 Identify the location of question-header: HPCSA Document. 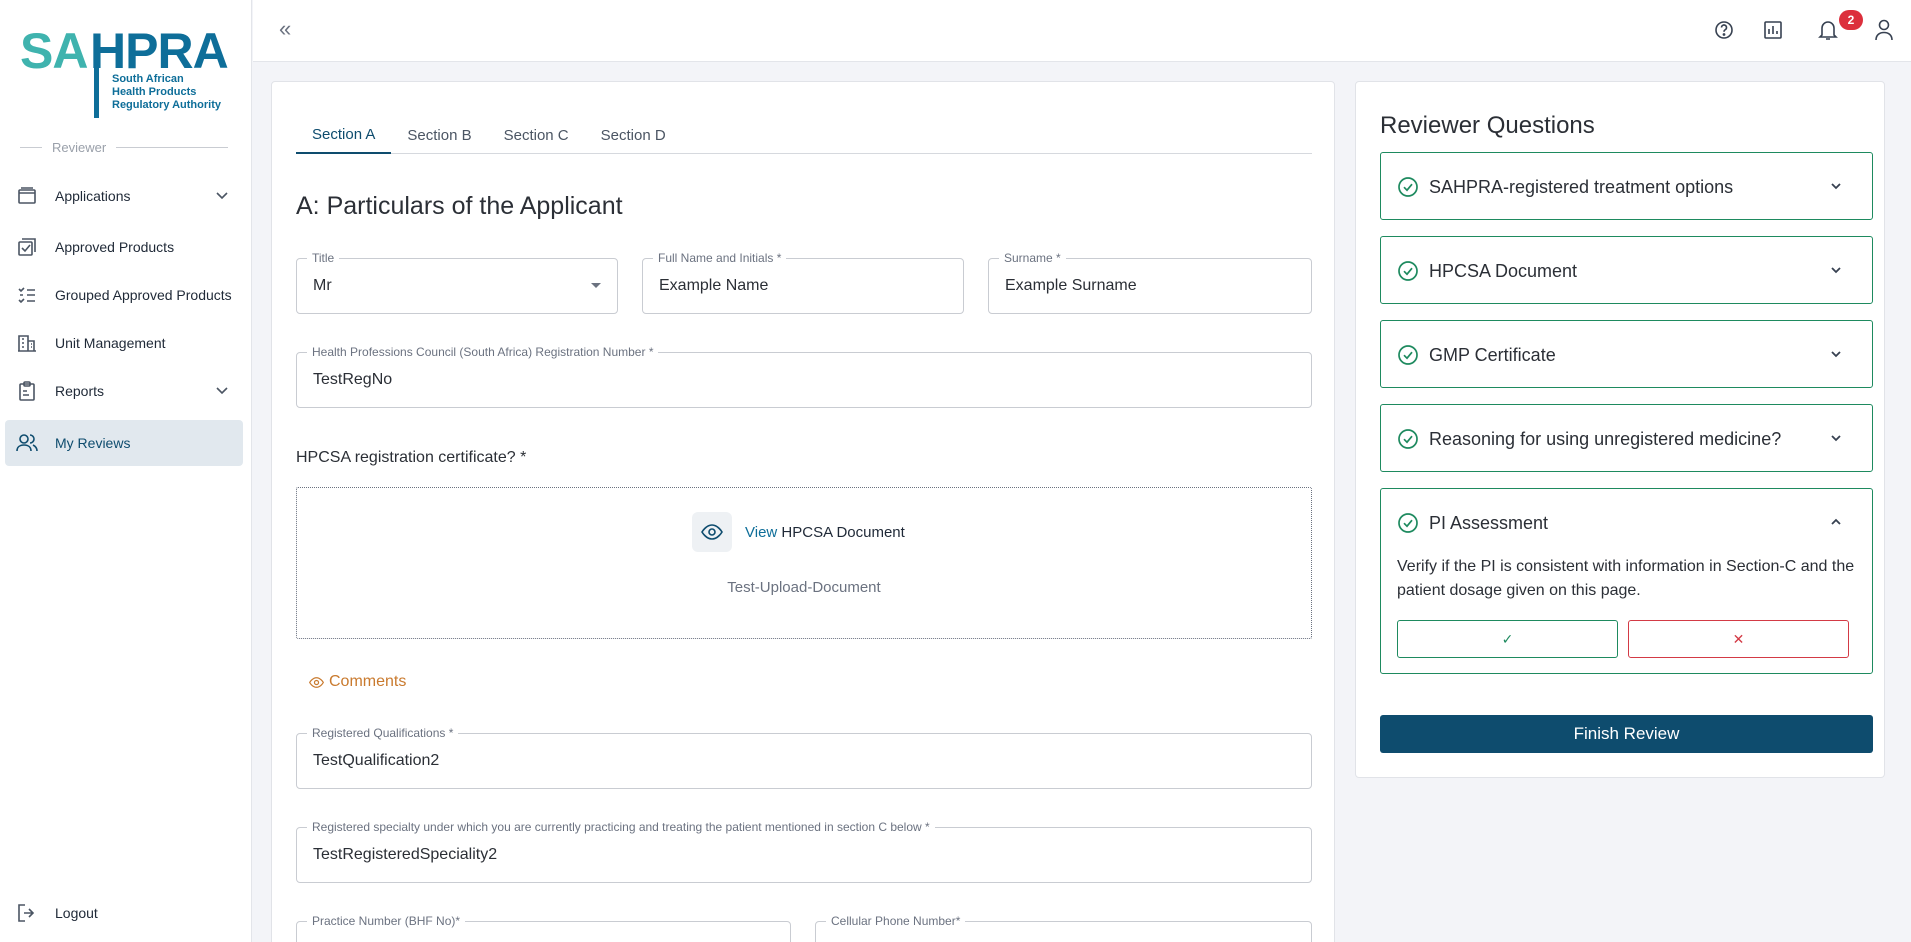
(1626, 271).